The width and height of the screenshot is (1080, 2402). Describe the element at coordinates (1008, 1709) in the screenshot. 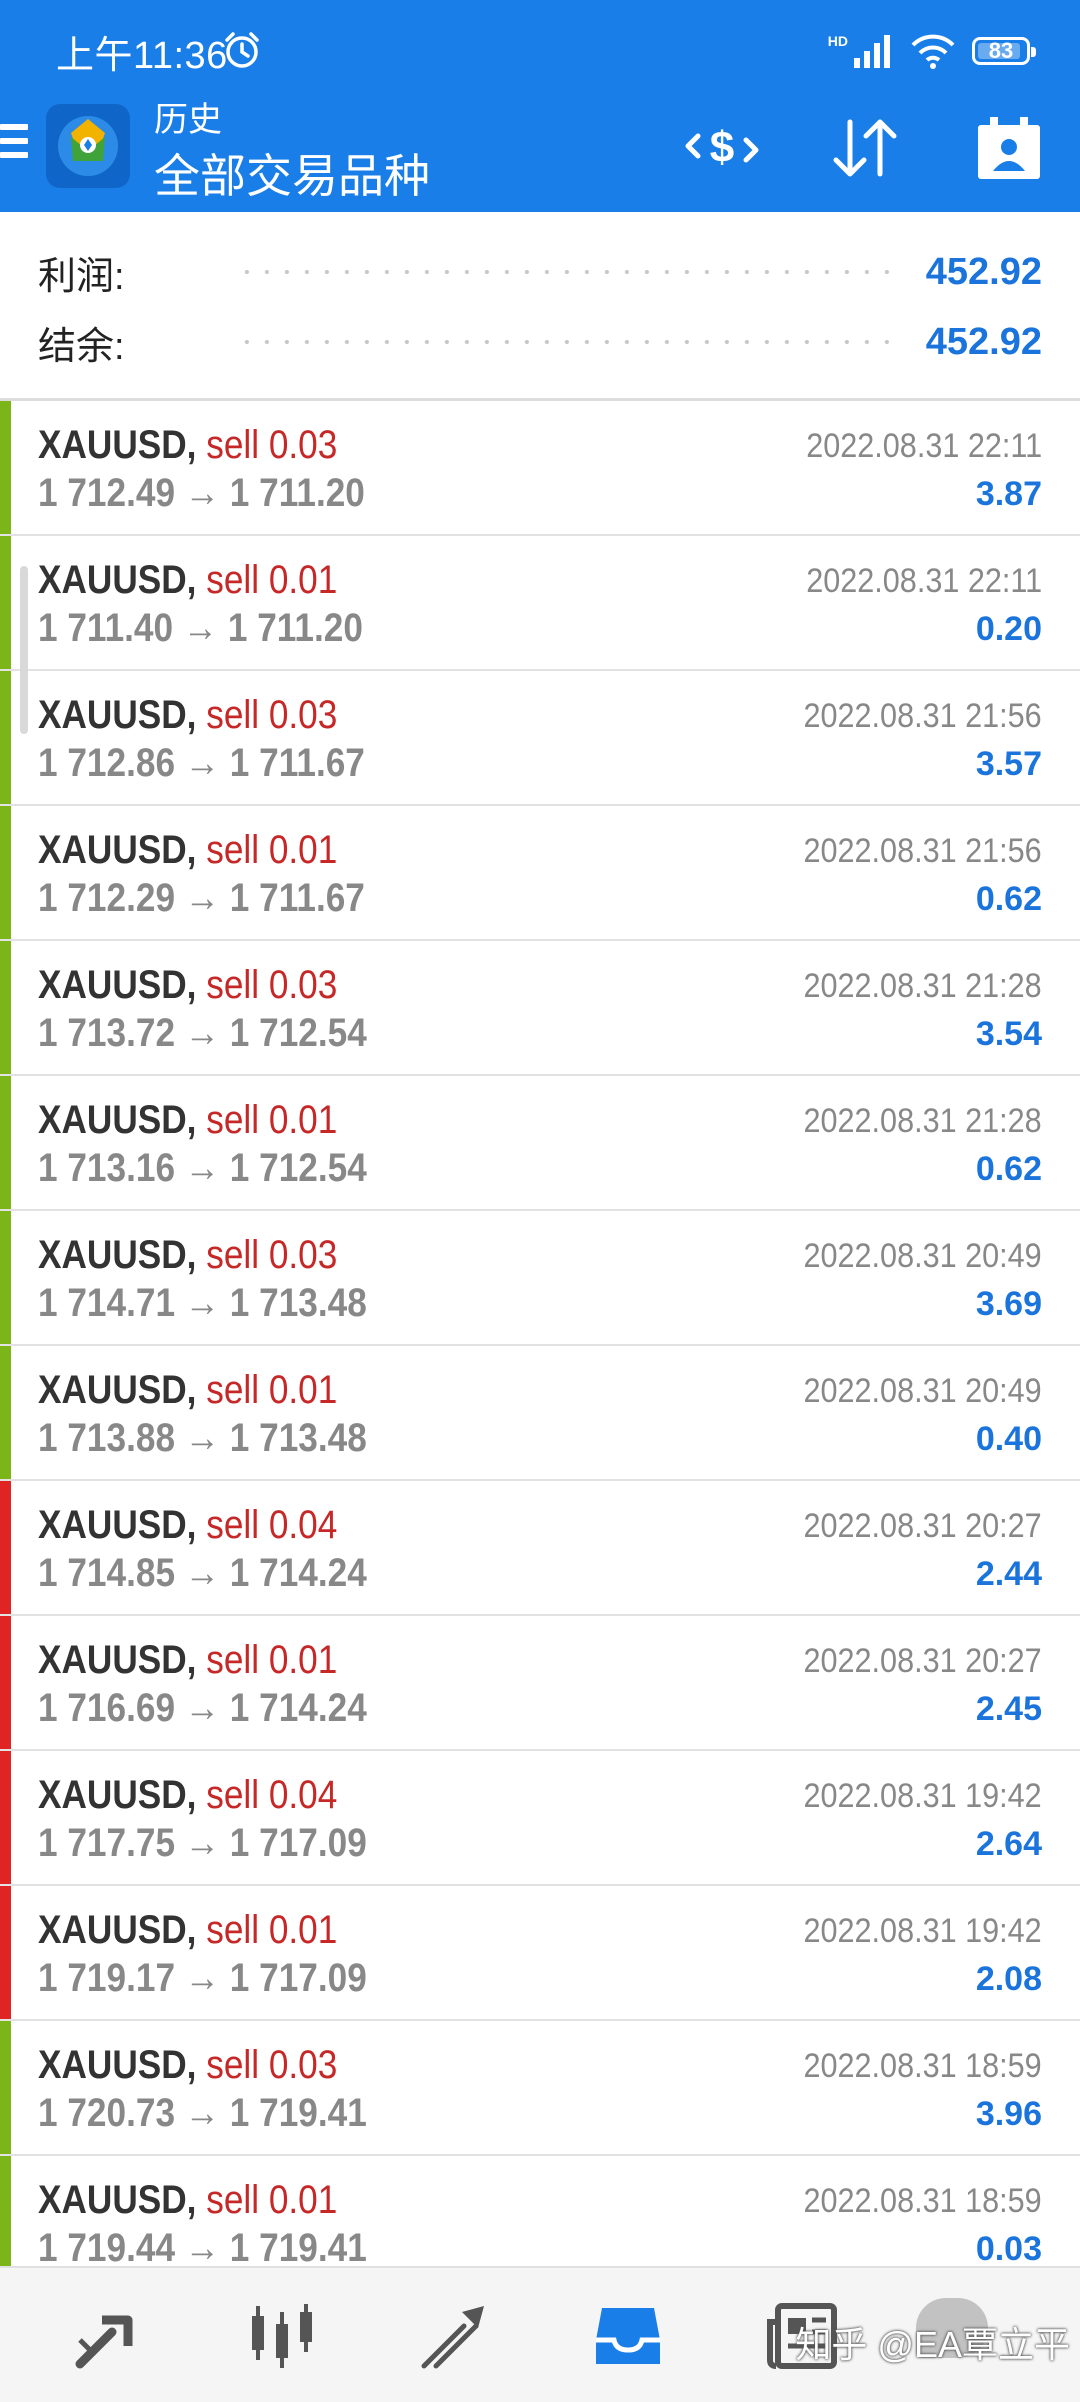

I see `deal-profit: 2.45` at that location.